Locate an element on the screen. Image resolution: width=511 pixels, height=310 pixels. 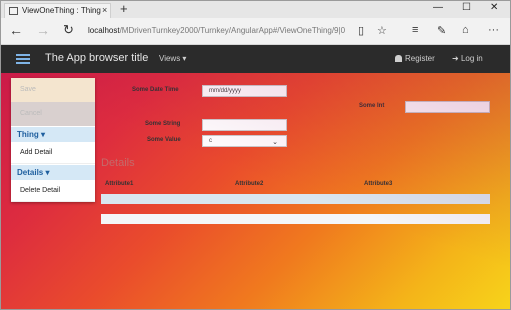
some-int-input is located at coordinates (447, 107).